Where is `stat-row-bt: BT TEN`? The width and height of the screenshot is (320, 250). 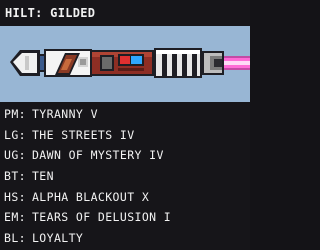
stat-row-bt: BT TEN is located at coordinates (125, 176).